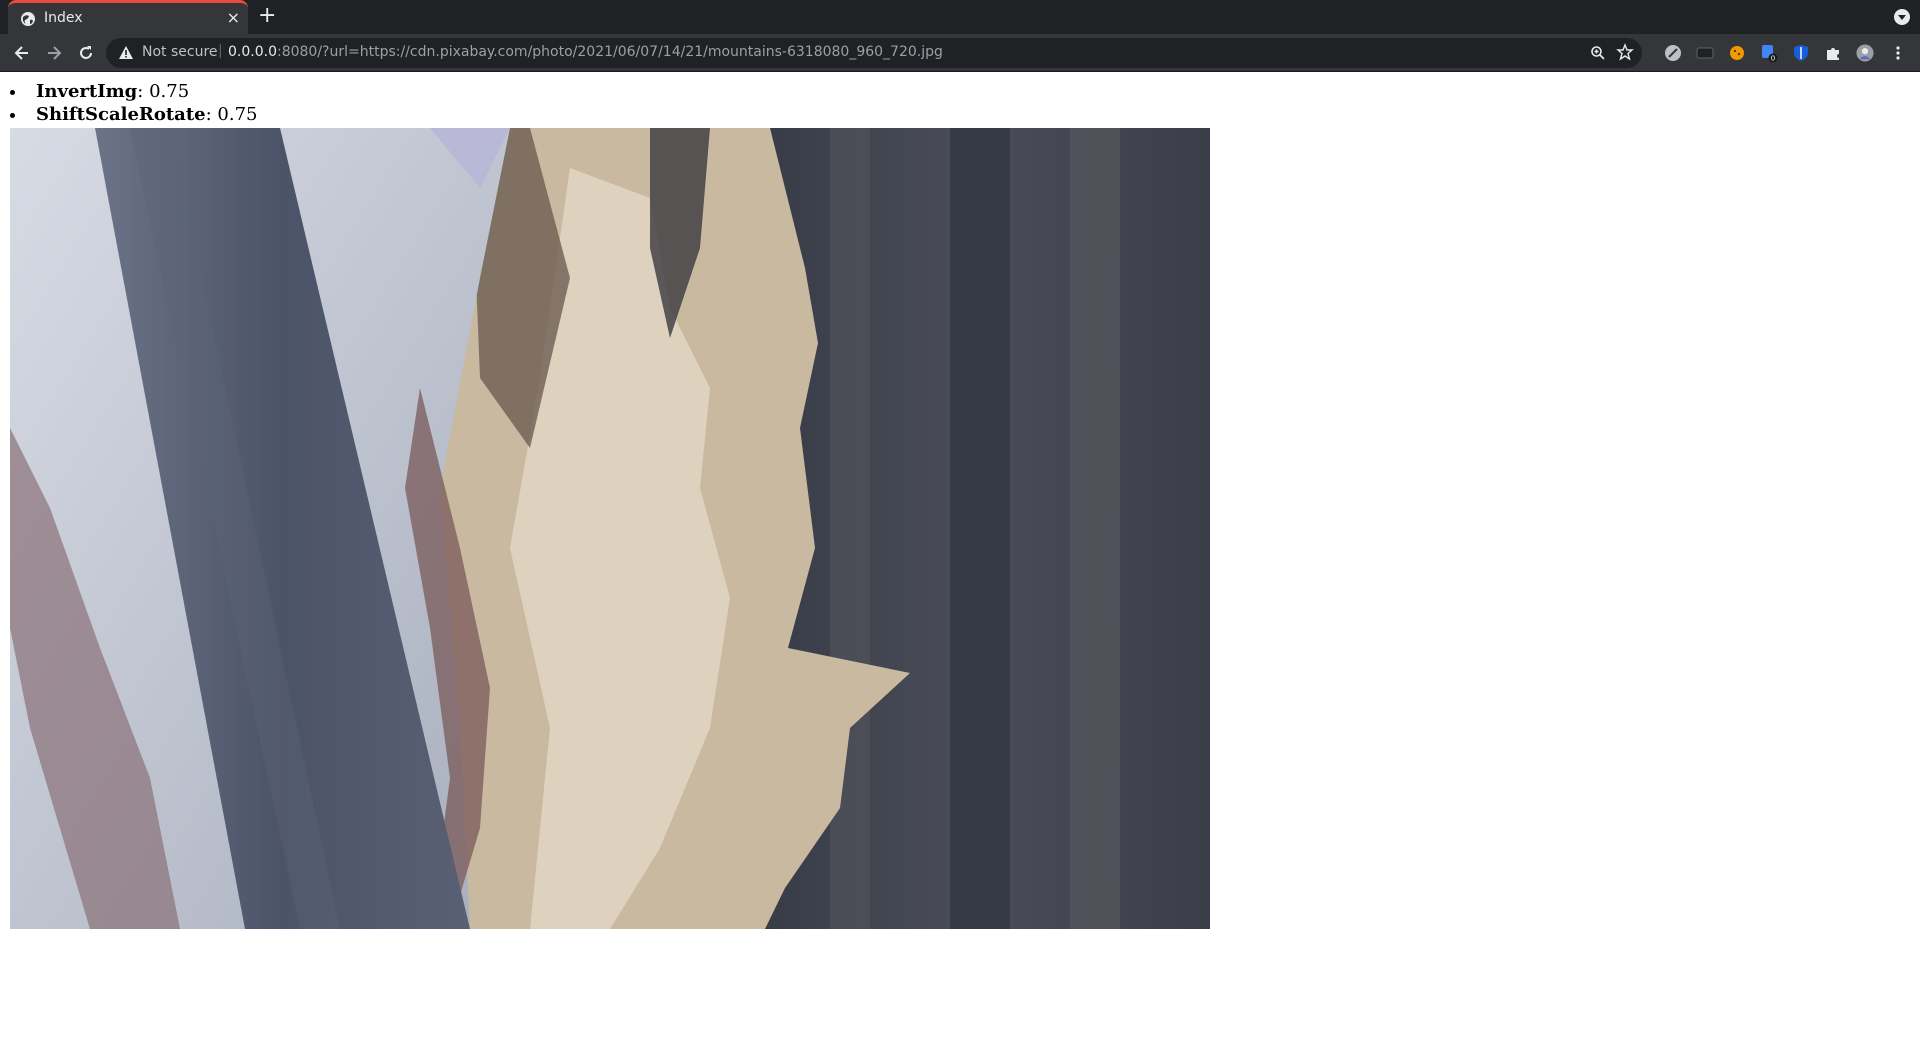 The width and height of the screenshot is (1920, 1043). Describe the element at coordinates (252, 52) in the screenshot. I see `url-host: 0.0.0.0` at that location.